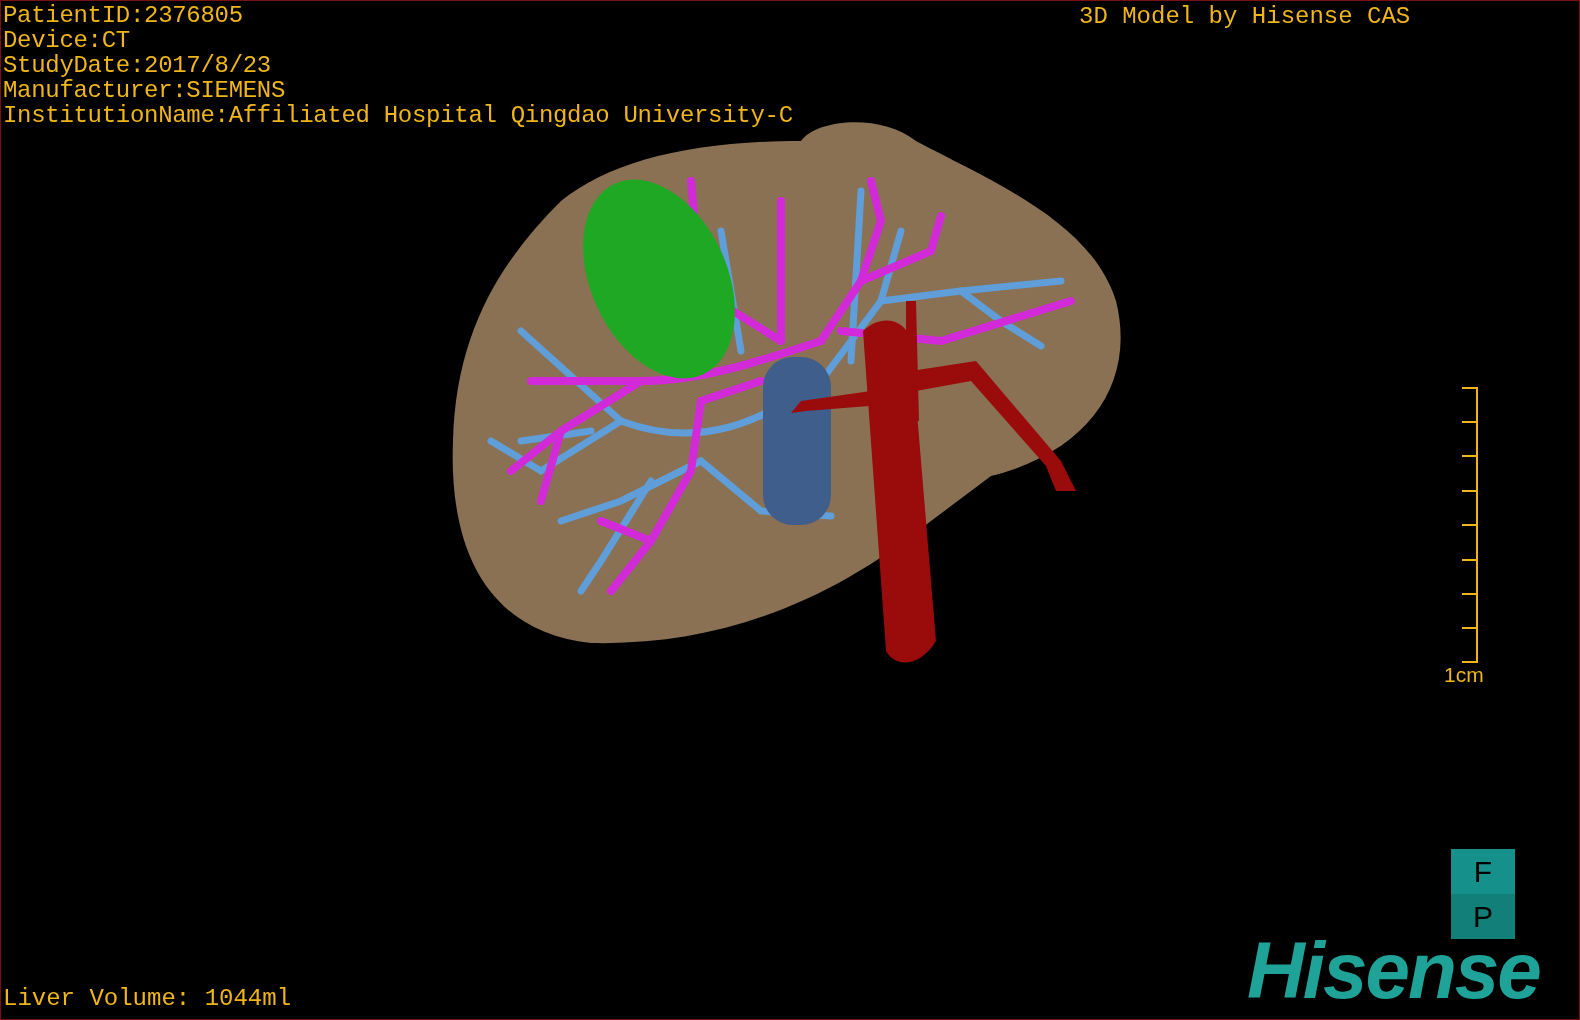 The width and height of the screenshot is (1580, 1020). I want to click on study-info-line: InstitutionName:Affiliated Hospital Qingdao University-C, so click(398, 115).